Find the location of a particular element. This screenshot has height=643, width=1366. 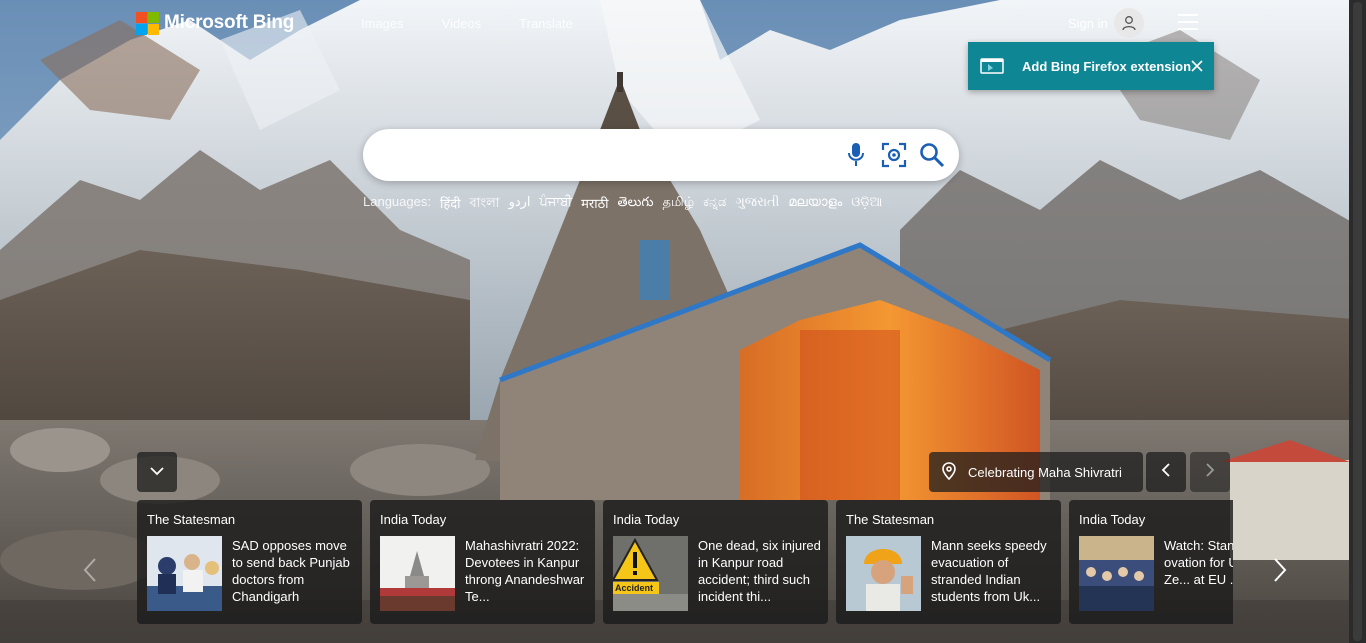

microsoft-logo-icon is located at coordinates (147, 23).